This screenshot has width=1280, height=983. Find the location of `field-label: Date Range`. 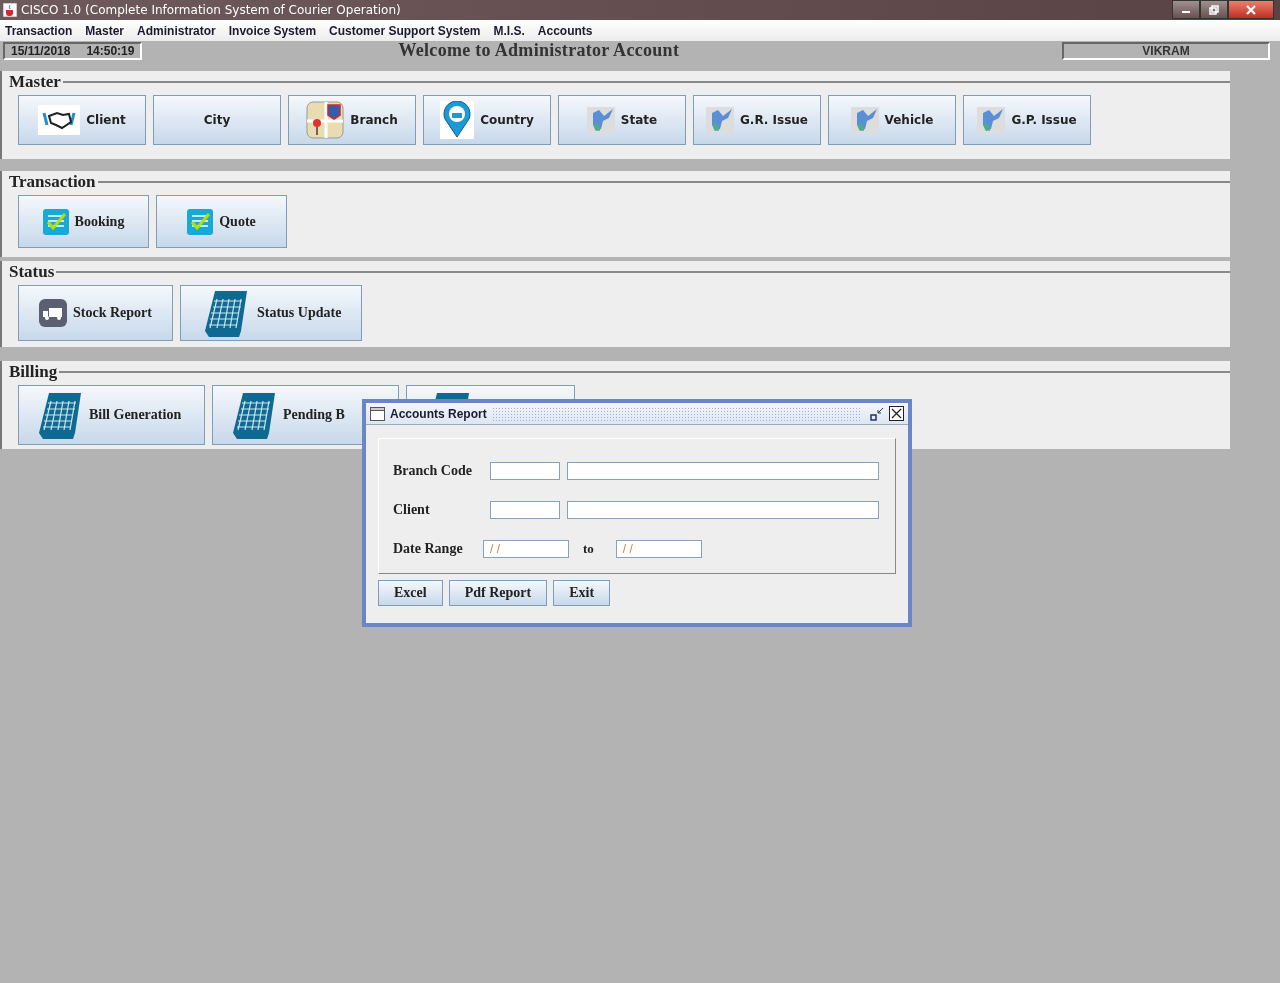

field-label: Date Range is located at coordinates (428, 549).